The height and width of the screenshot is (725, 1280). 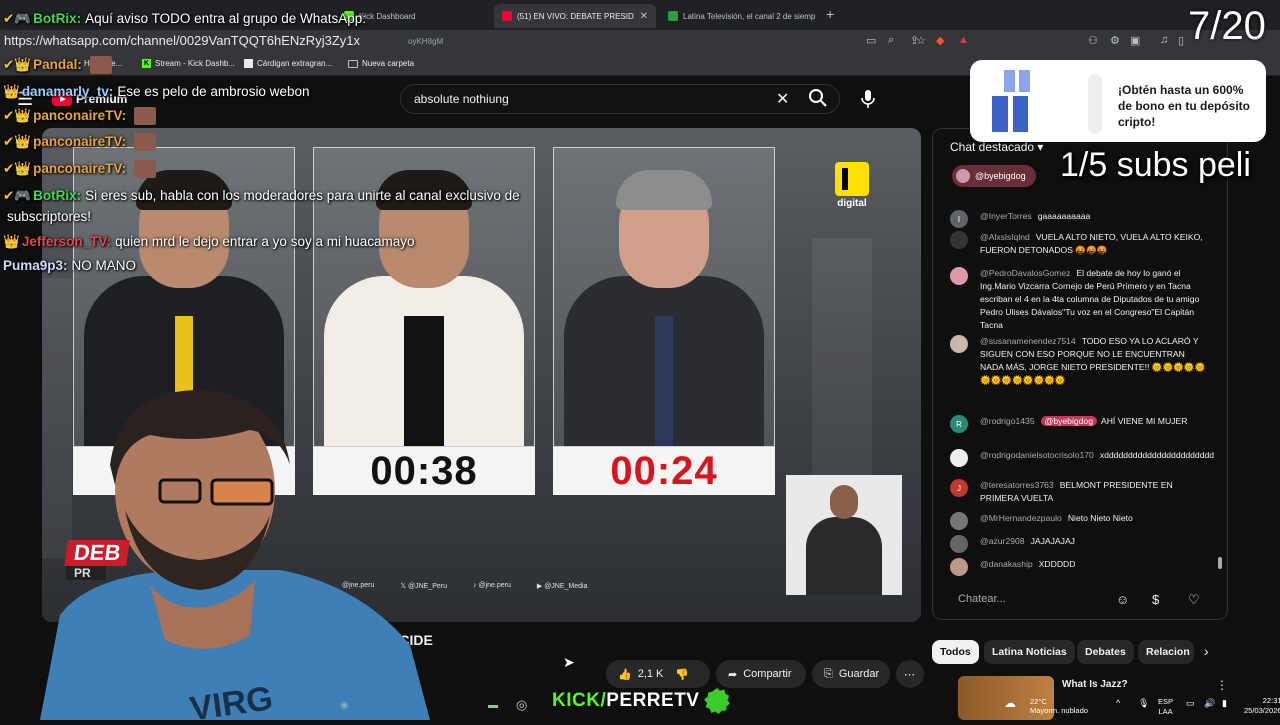 What do you see at coordinates (381, 63) in the screenshot?
I see `bookmark-folder: Nueva carpeta` at bounding box center [381, 63].